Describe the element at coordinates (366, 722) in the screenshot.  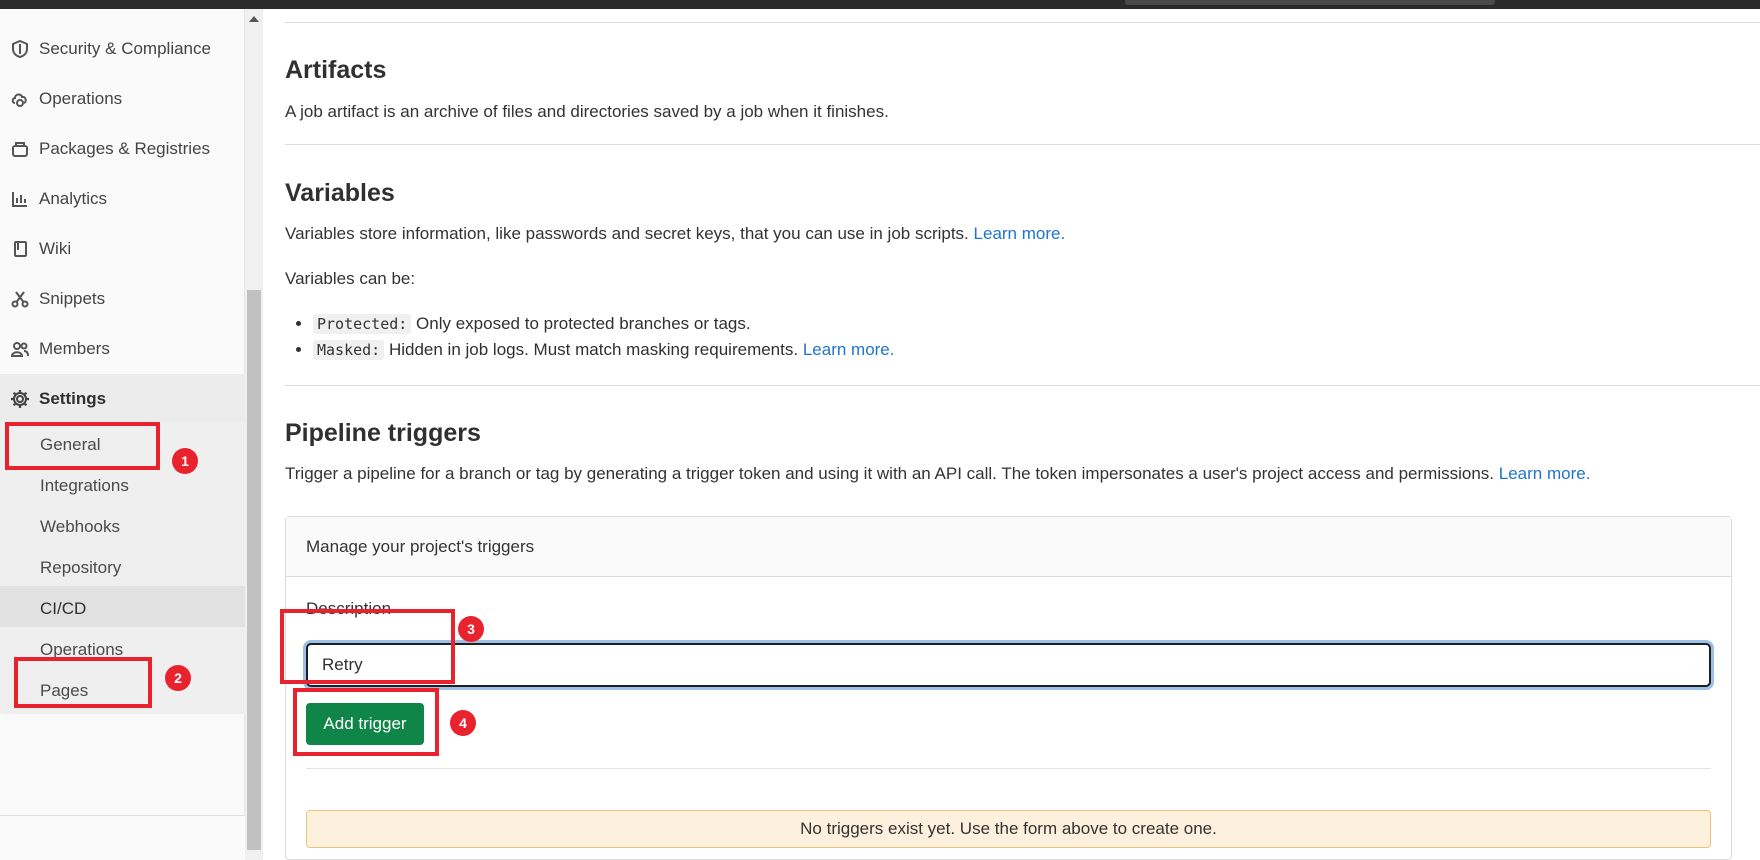
I see `annotation-box-add-trigger` at that location.